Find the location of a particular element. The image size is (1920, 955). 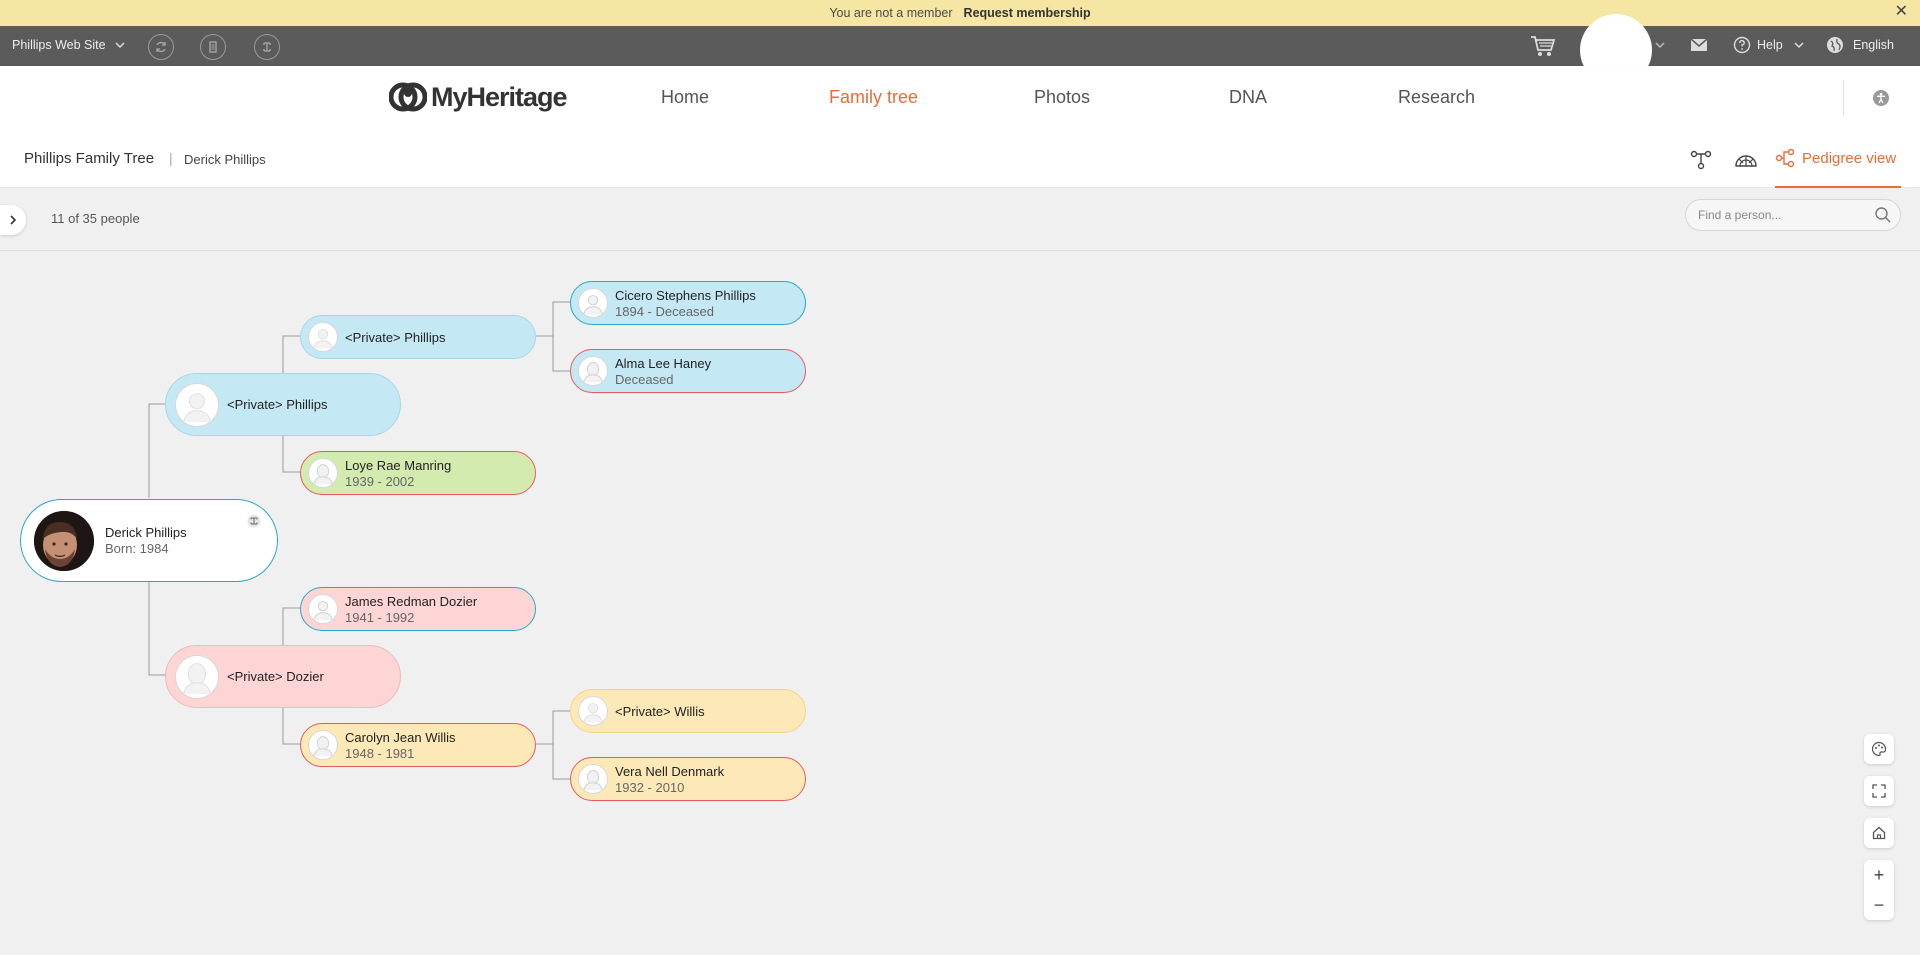

zoom-out-button: − is located at coordinates (1879, 905).